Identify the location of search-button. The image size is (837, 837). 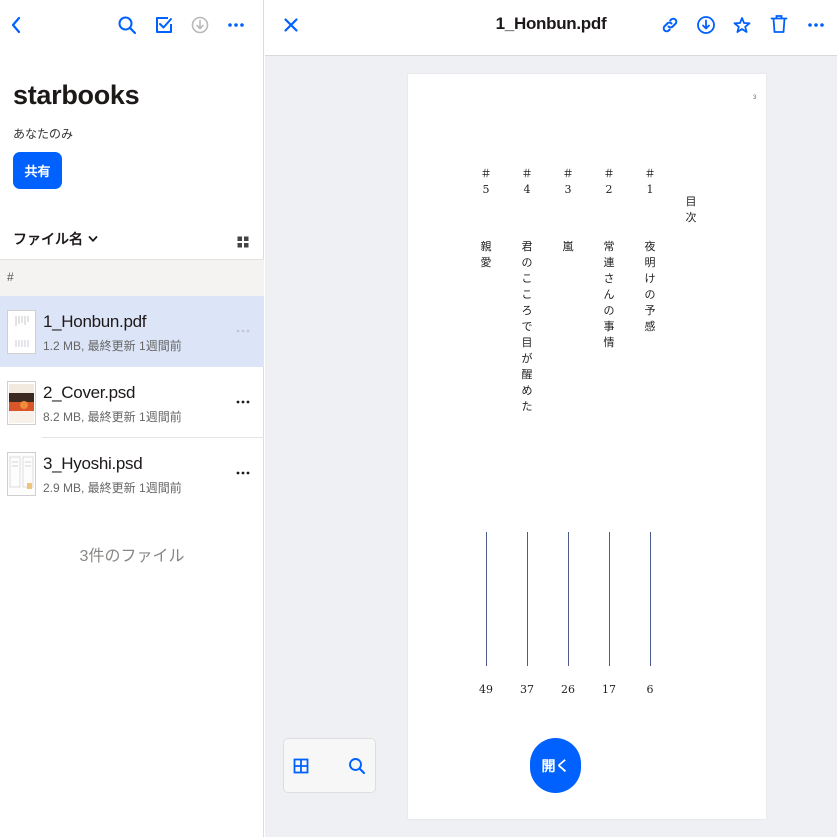
(127, 25).